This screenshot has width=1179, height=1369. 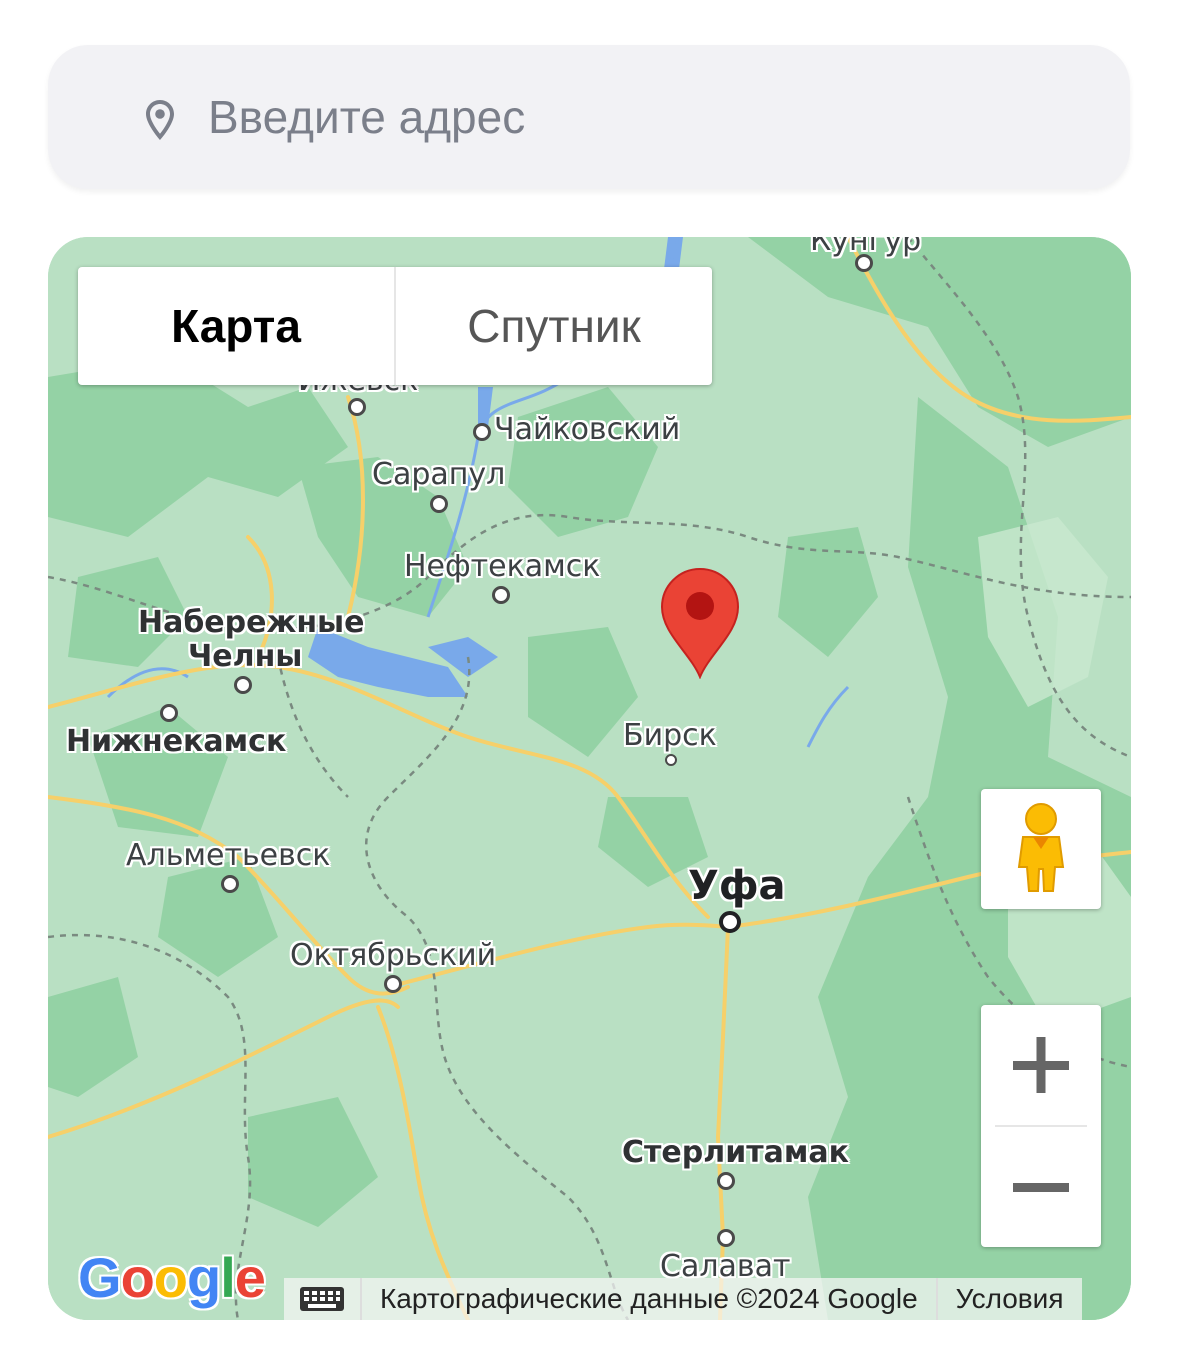 What do you see at coordinates (1010, 1299) in the screenshot?
I see `terms-link: Условия` at bounding box center [1010, 1299].